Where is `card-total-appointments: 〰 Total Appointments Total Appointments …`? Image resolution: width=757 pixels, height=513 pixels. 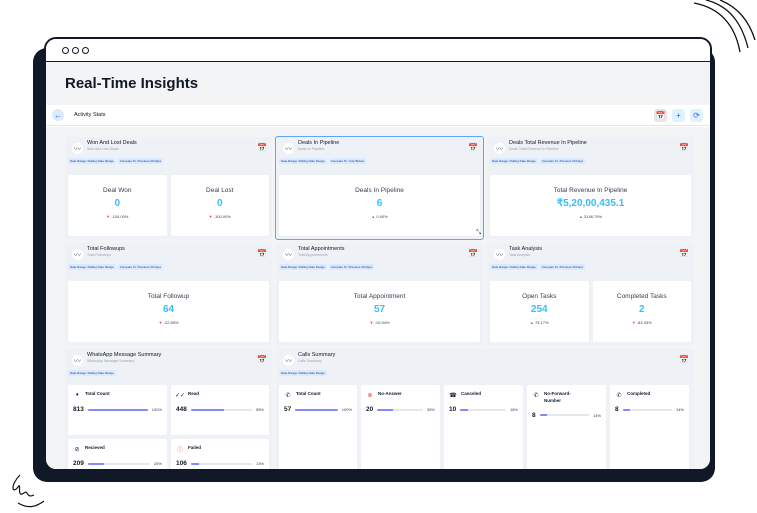
card-total-appointments: 〰 Total Appointments Total Appointments … is located at coordinates (379, 294).